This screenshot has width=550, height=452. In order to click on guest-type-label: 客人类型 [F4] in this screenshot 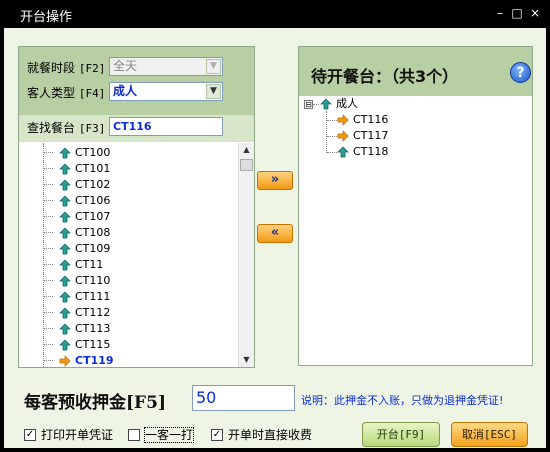, I will do `click(66, 93)`.